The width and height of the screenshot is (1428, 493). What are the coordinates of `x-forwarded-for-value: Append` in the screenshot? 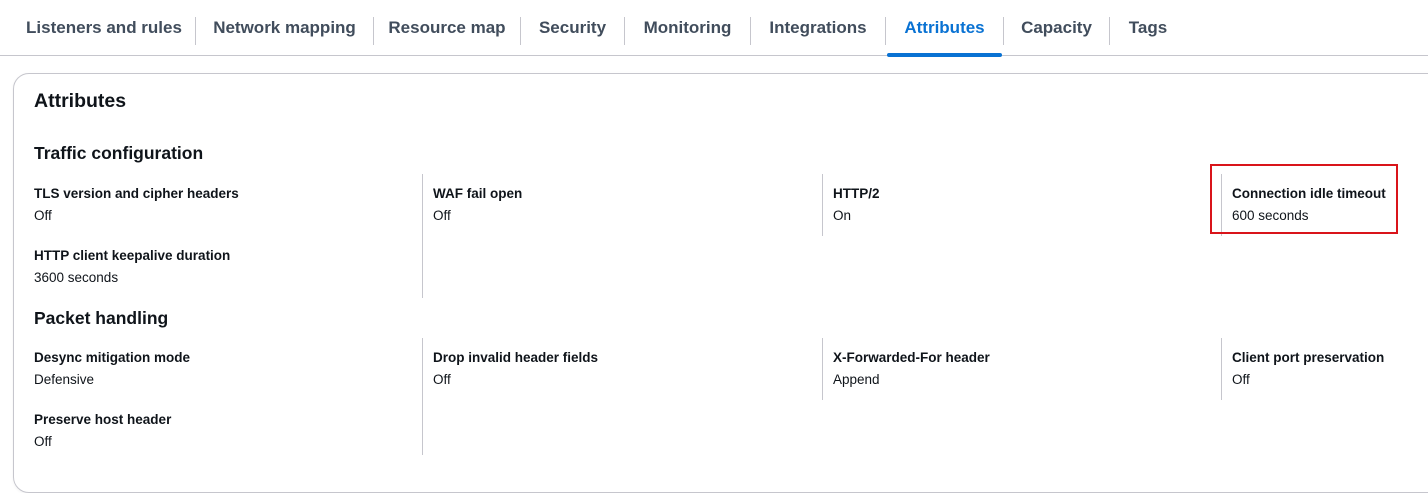 It's located at (856, 379).